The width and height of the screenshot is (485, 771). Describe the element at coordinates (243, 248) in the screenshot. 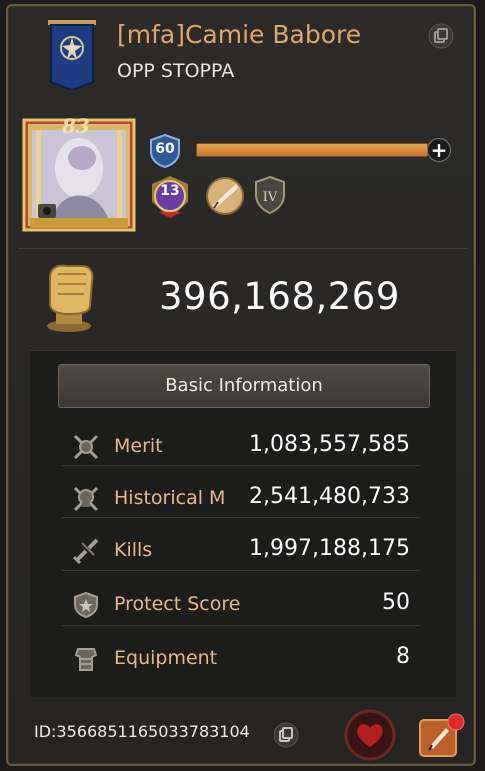

I see `divider` at that location.